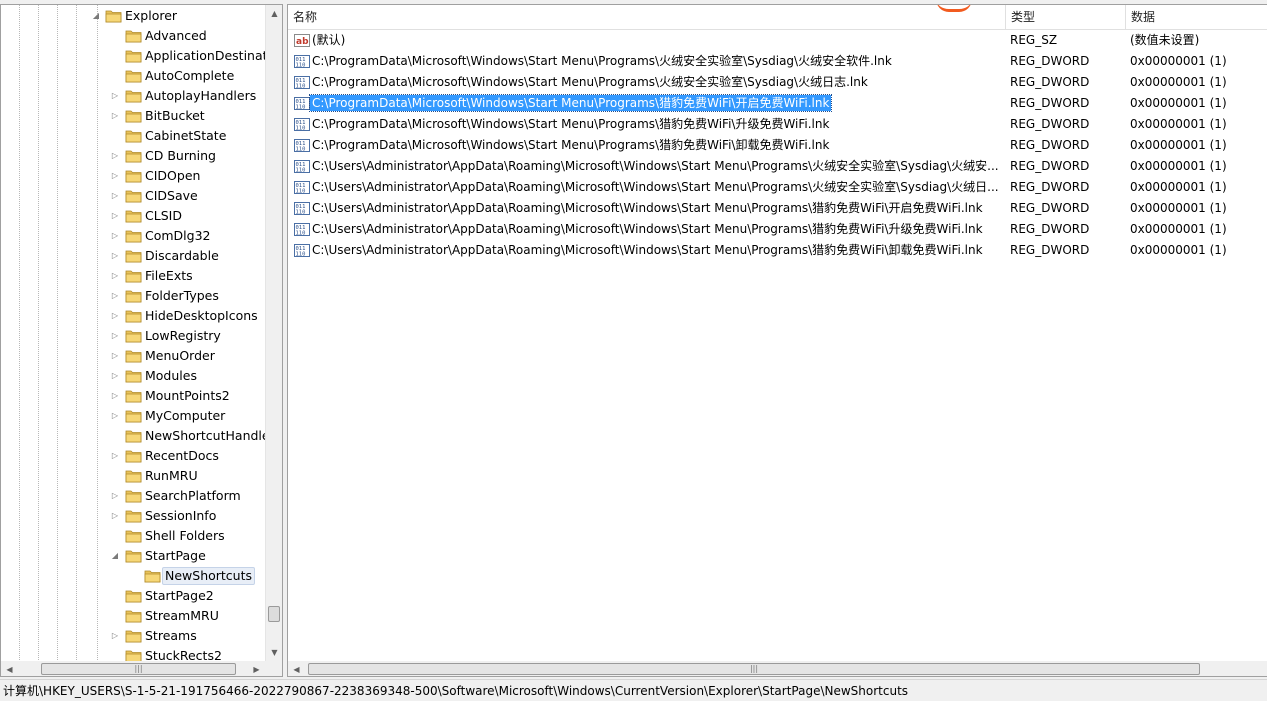  Describe the element at coordinates (171, 475) in the screenshot. I see `tree-item-label: RunMRU` at that location.